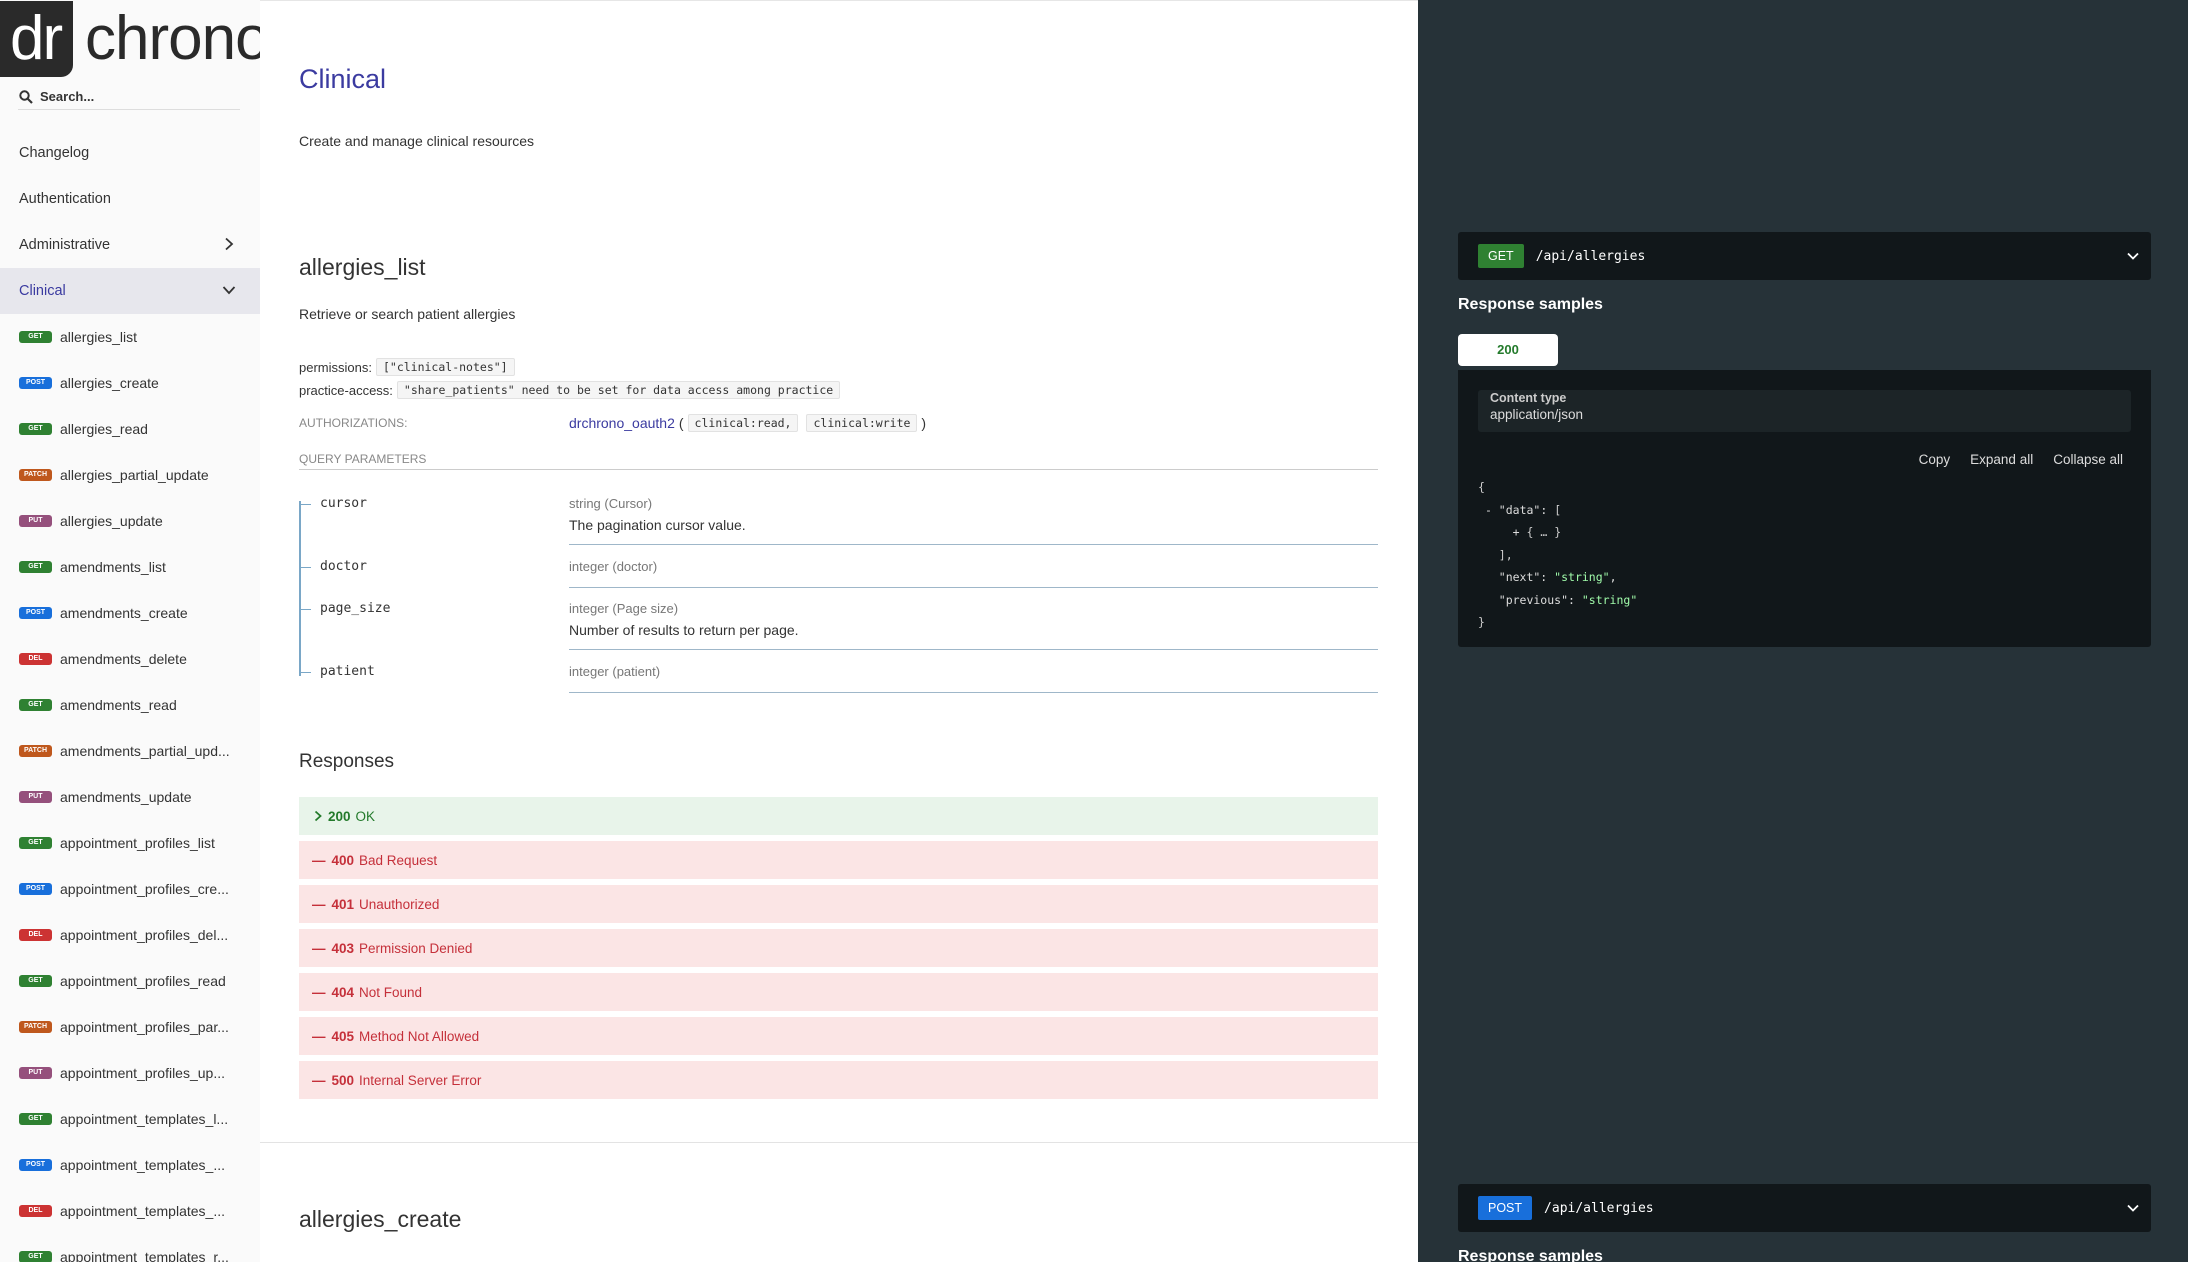 This screenshot has height=1262, width=2188. Describe the element at coordinates (130, 383) in the screenshot. I see `sidebar-operation-item: POST allergies_create` at that location.